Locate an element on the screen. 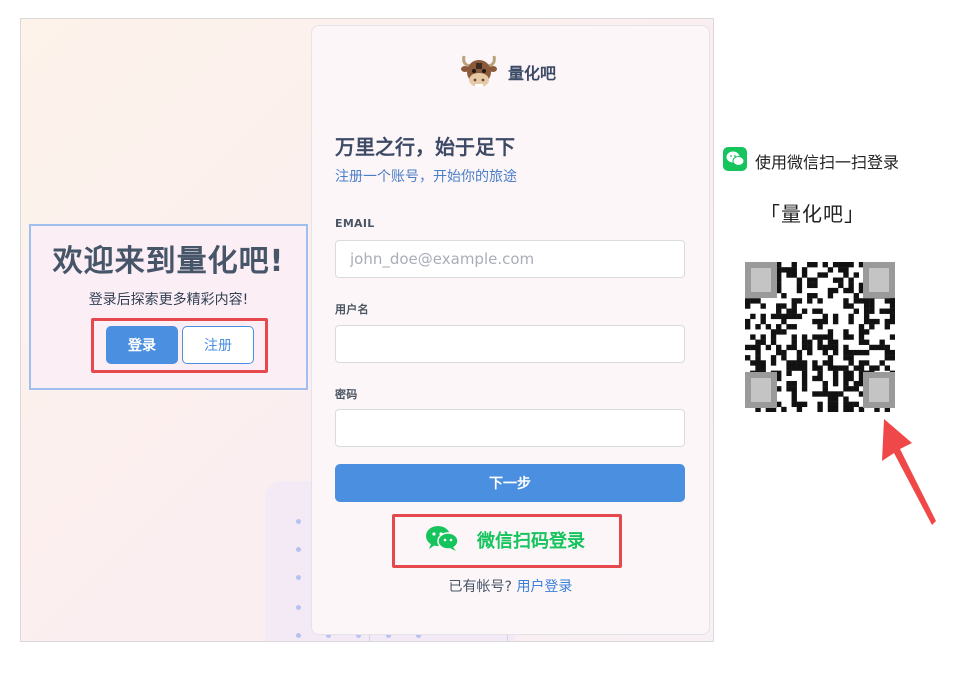 The width and height of the screenshot is (961, 689). welcome-card: 欢迎来到量化吧! 登录后探索更多精彩内容! 登录 注册 is located at coordinates (168, 307).